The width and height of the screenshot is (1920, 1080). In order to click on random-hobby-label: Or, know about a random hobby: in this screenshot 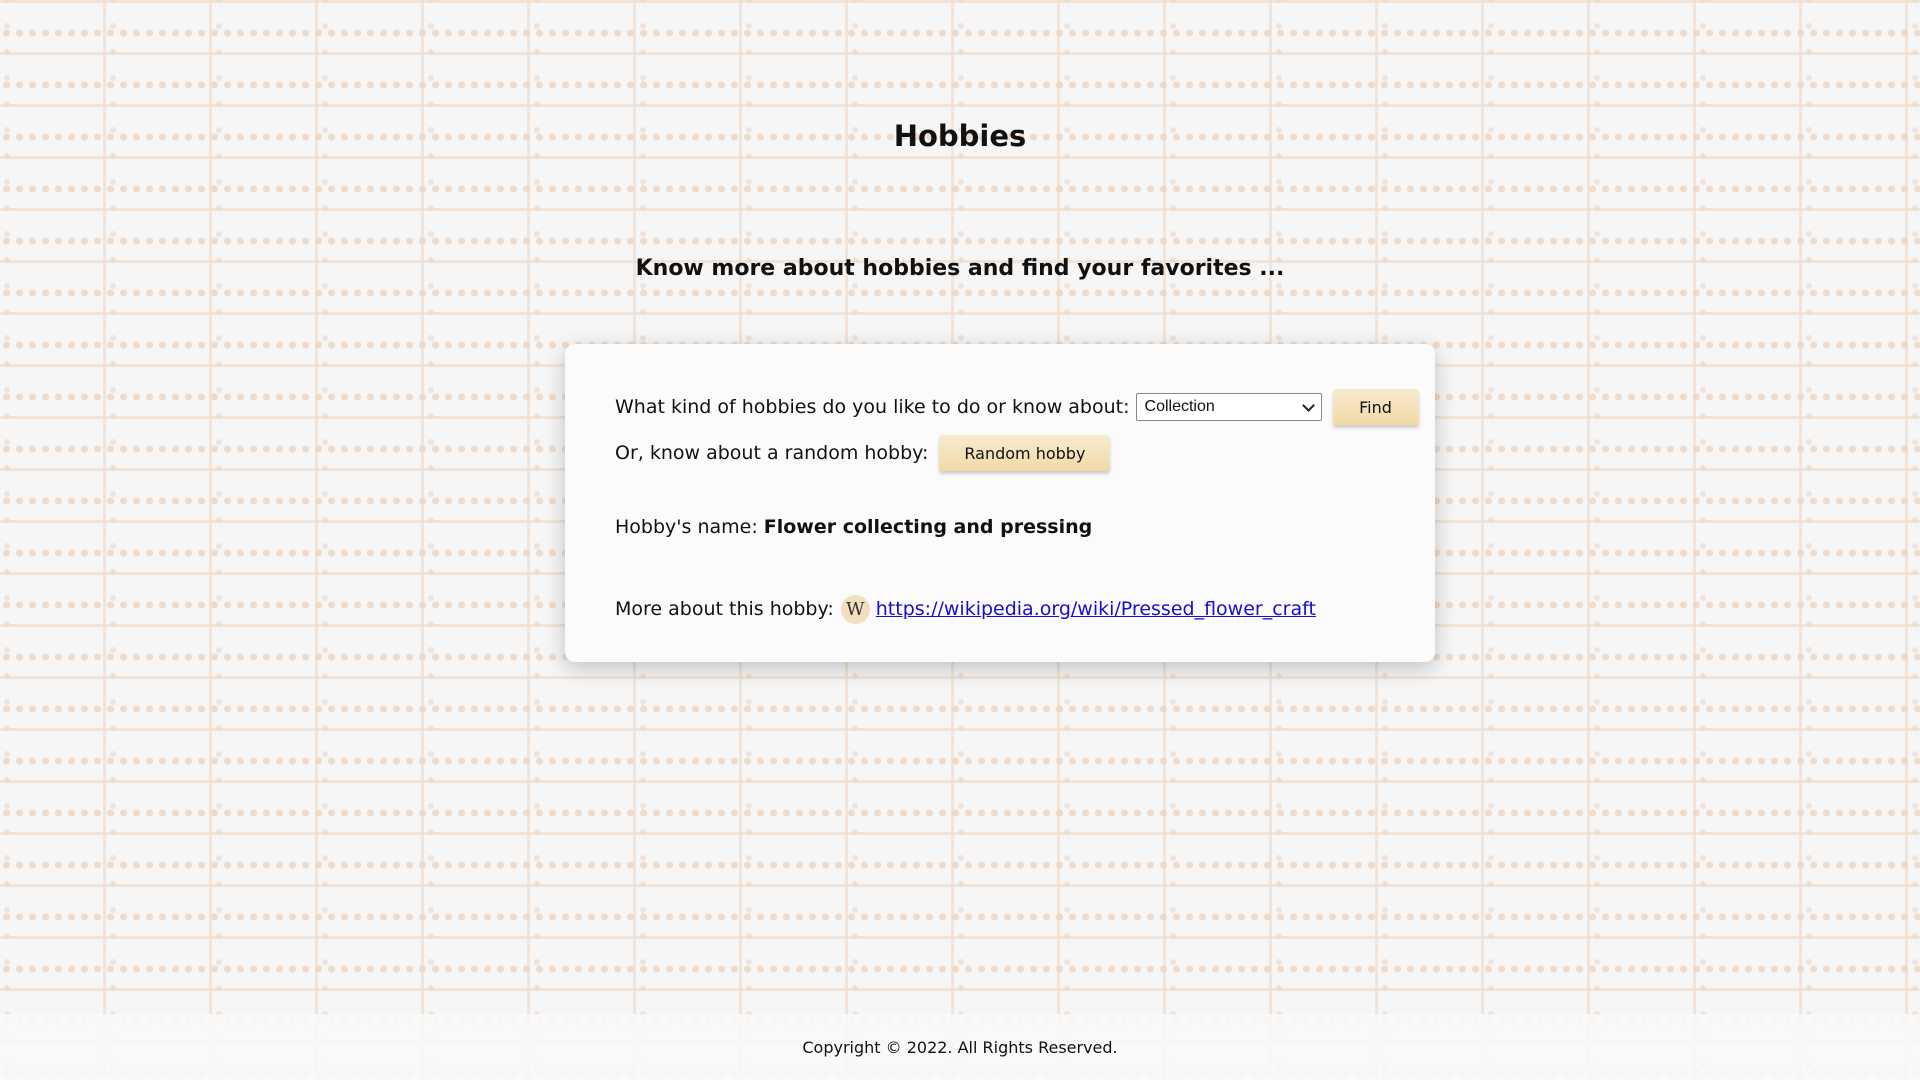, I will do `click(772, 453)`.